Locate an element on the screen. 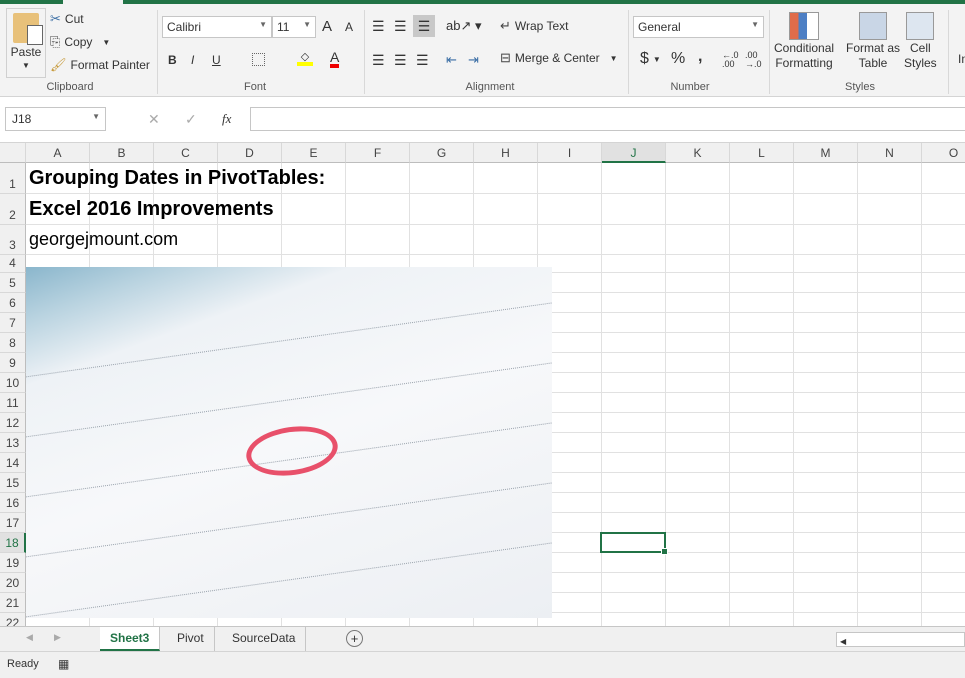  top-align-button: ☰ is located at coordinates (378, 26).